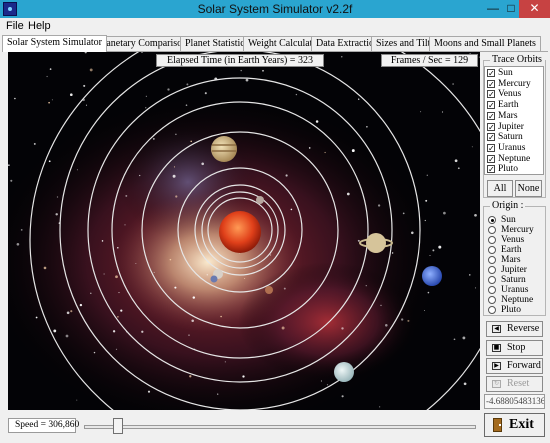 Image resolution: width=550 pixels, height=443 pixels. I want to click on radio-uranus, so click(492, 290).